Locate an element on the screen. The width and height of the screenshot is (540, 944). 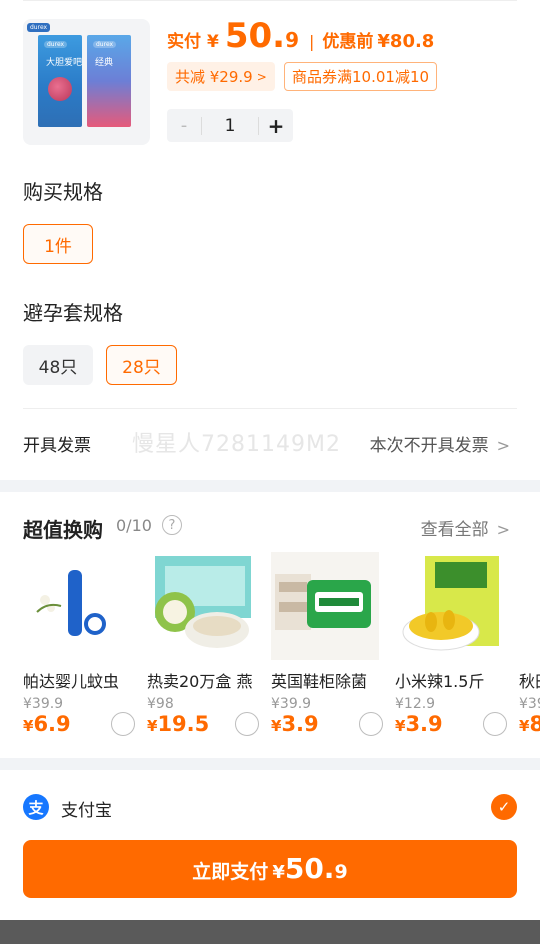
price-row: 实付 ¥ 50. 9 | 优惠前 ¥80.8 is located at coordinates (300, 38).